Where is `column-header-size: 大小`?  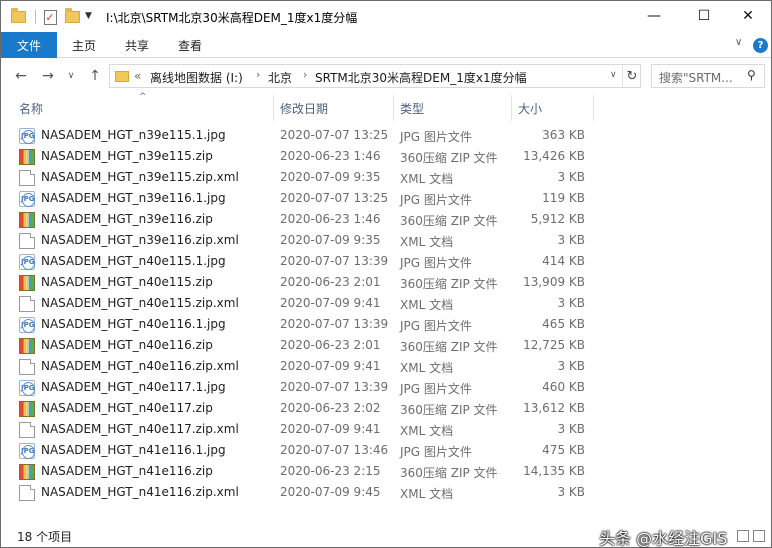
column-header-size: 大小 is located at coordinates (530, 108).